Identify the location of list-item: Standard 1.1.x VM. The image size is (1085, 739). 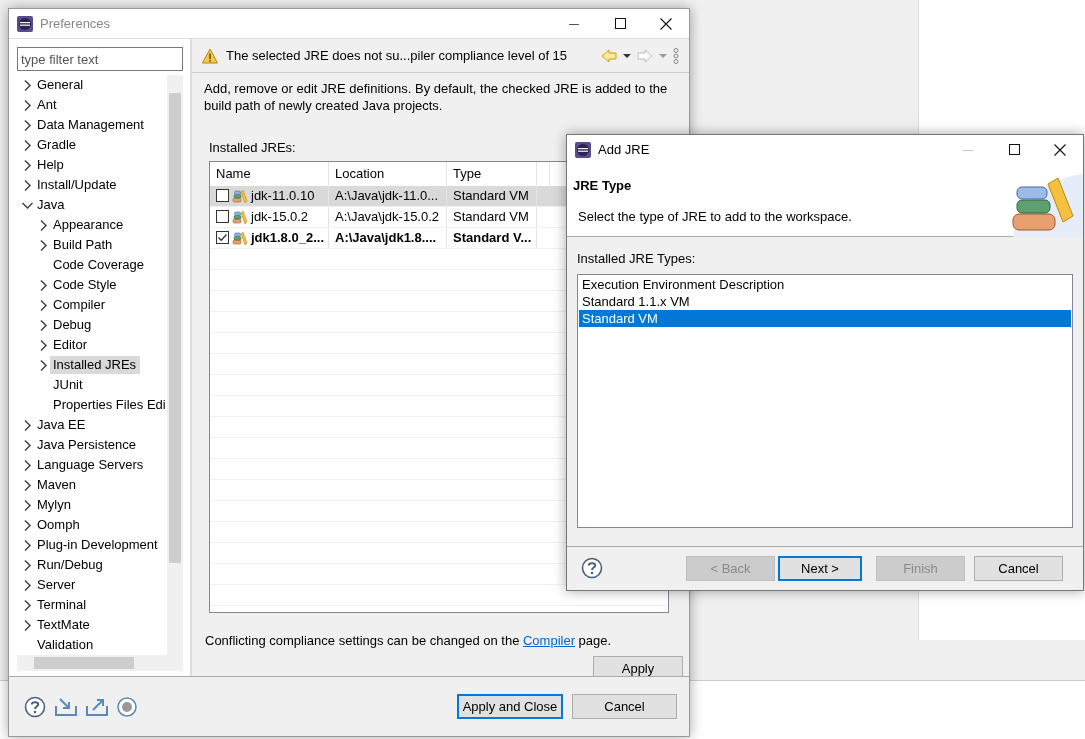
(825, 301).